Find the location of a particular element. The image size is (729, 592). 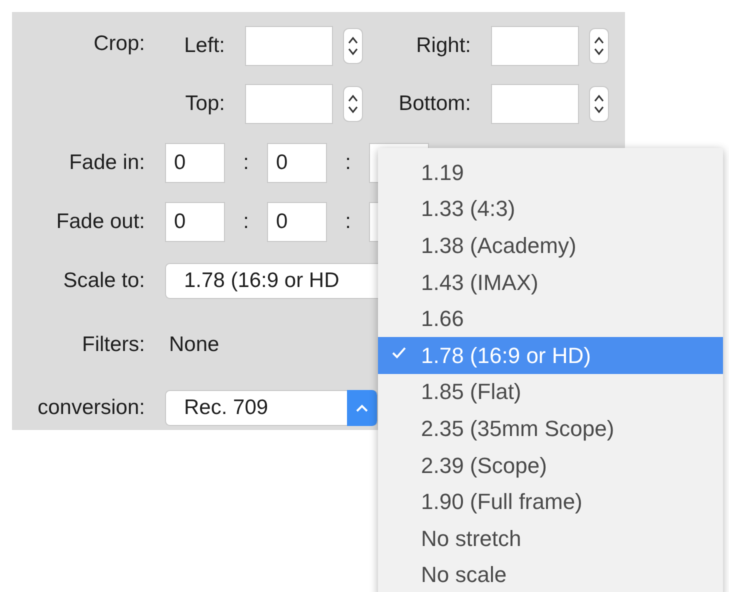

field-label: Right: is located at coordinates (443, 46).